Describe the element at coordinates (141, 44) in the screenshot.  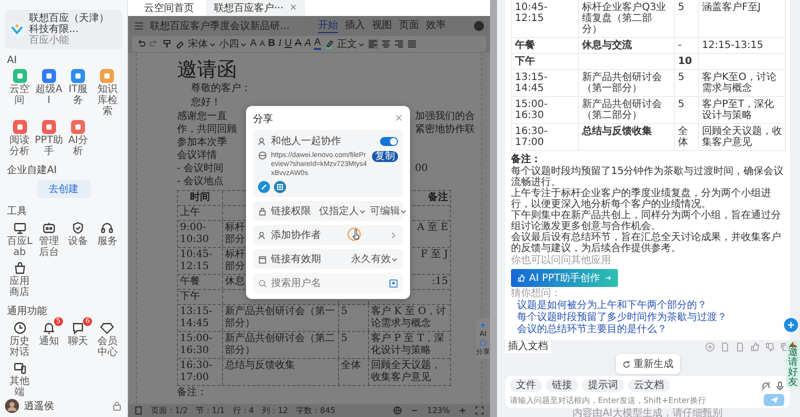
I see `undo-icon` at that location.